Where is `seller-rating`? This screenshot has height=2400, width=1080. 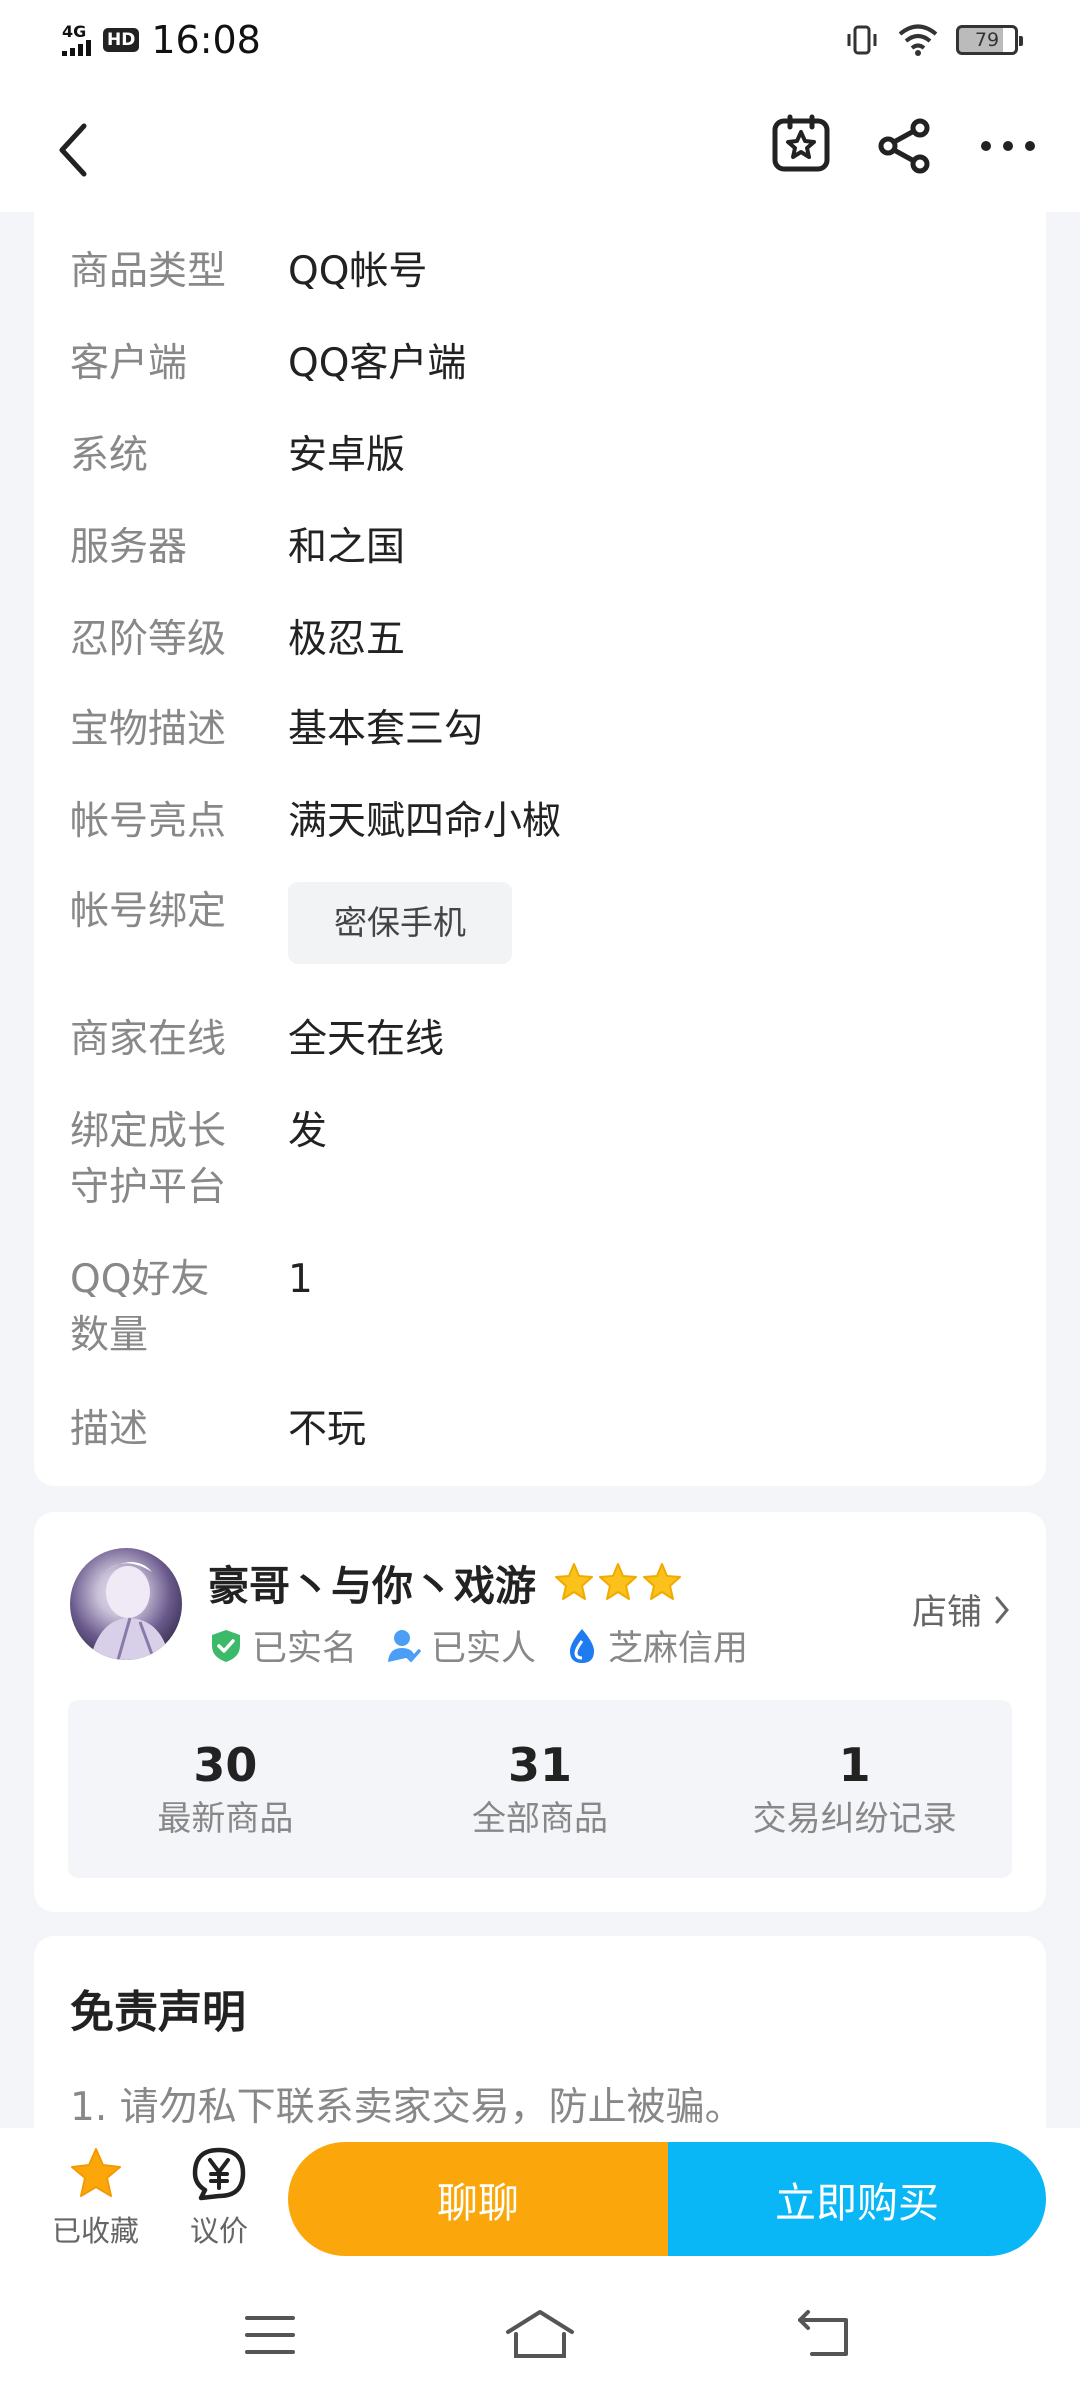
seller-rating is located at coordinates (618, 1582).